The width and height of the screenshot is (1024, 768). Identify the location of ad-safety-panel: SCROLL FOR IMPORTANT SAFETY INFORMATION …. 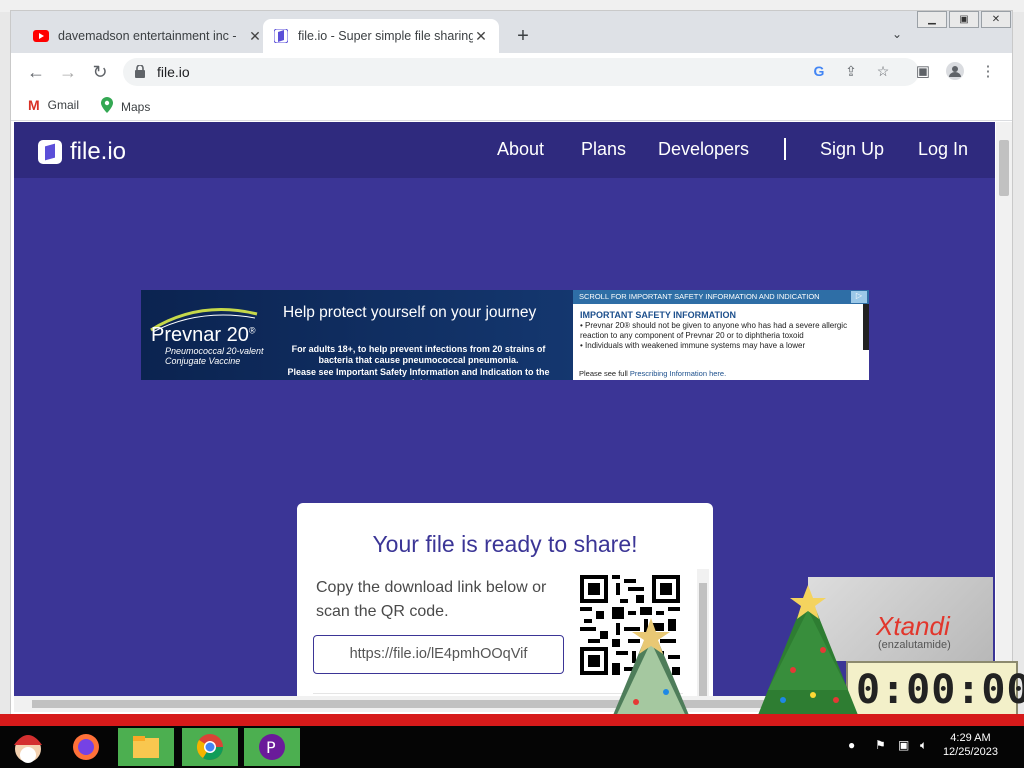
(721, 335).